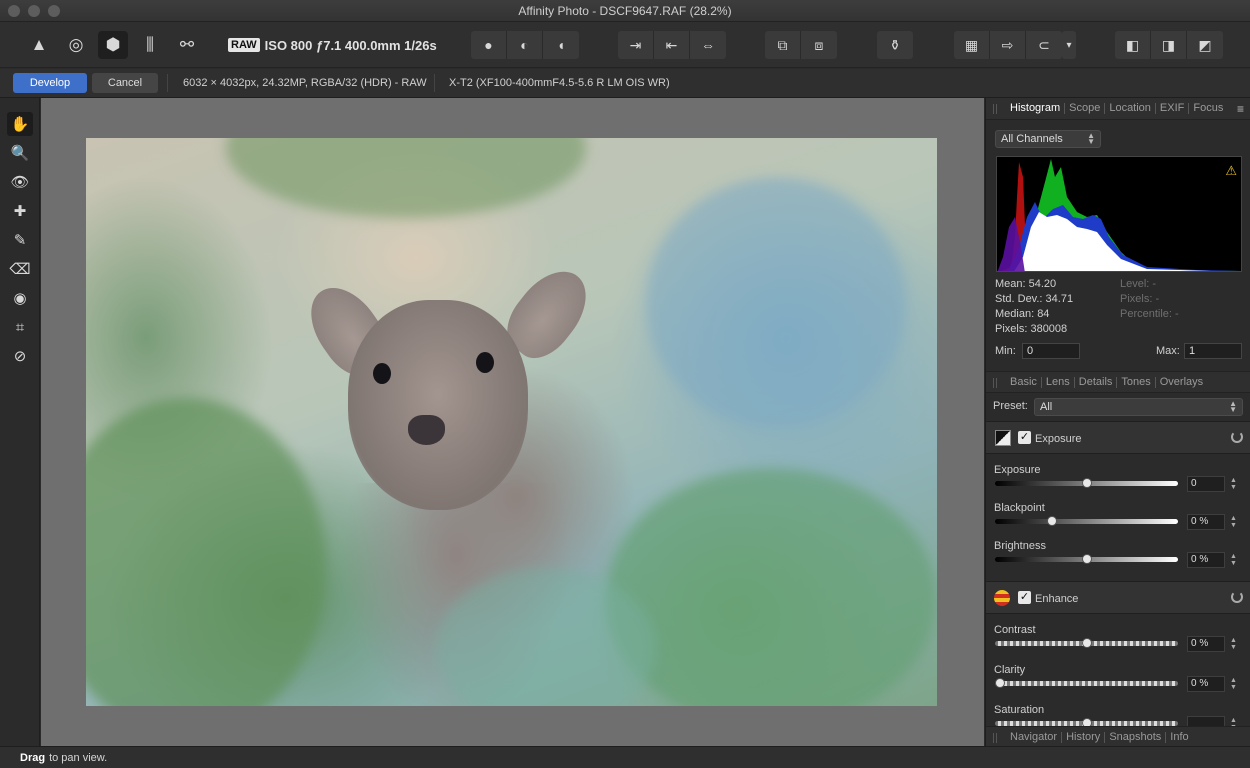 This screenshot has width=1250, height=768. I want to click on brightness-label: Brightness, so click(1020, 546).